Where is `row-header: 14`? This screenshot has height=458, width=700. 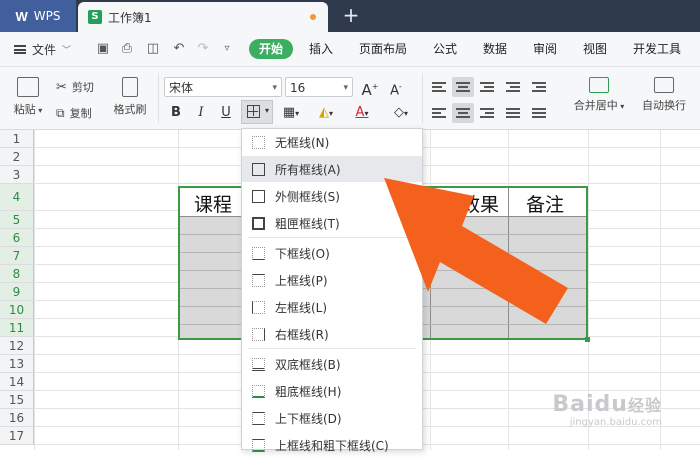
row-header: 14 is located at coordinates (17, 382).